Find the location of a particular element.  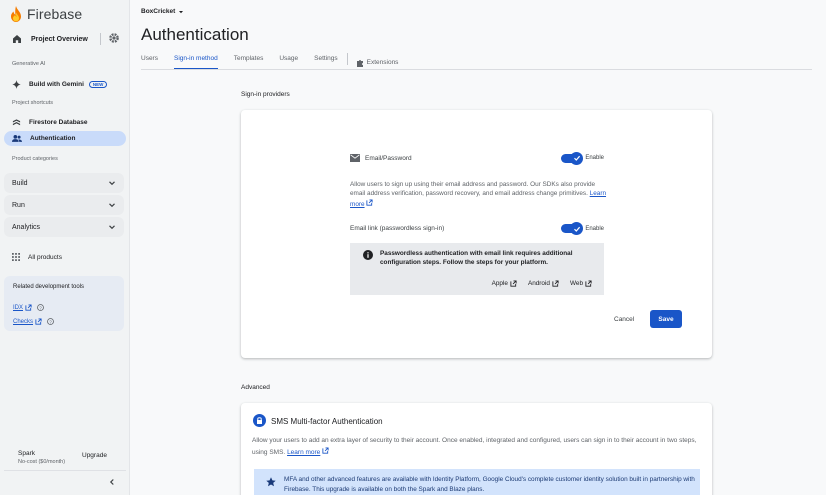

plan-info: Spark No-cost ($0/month) Upgrade is located at coordinates (64, 456).